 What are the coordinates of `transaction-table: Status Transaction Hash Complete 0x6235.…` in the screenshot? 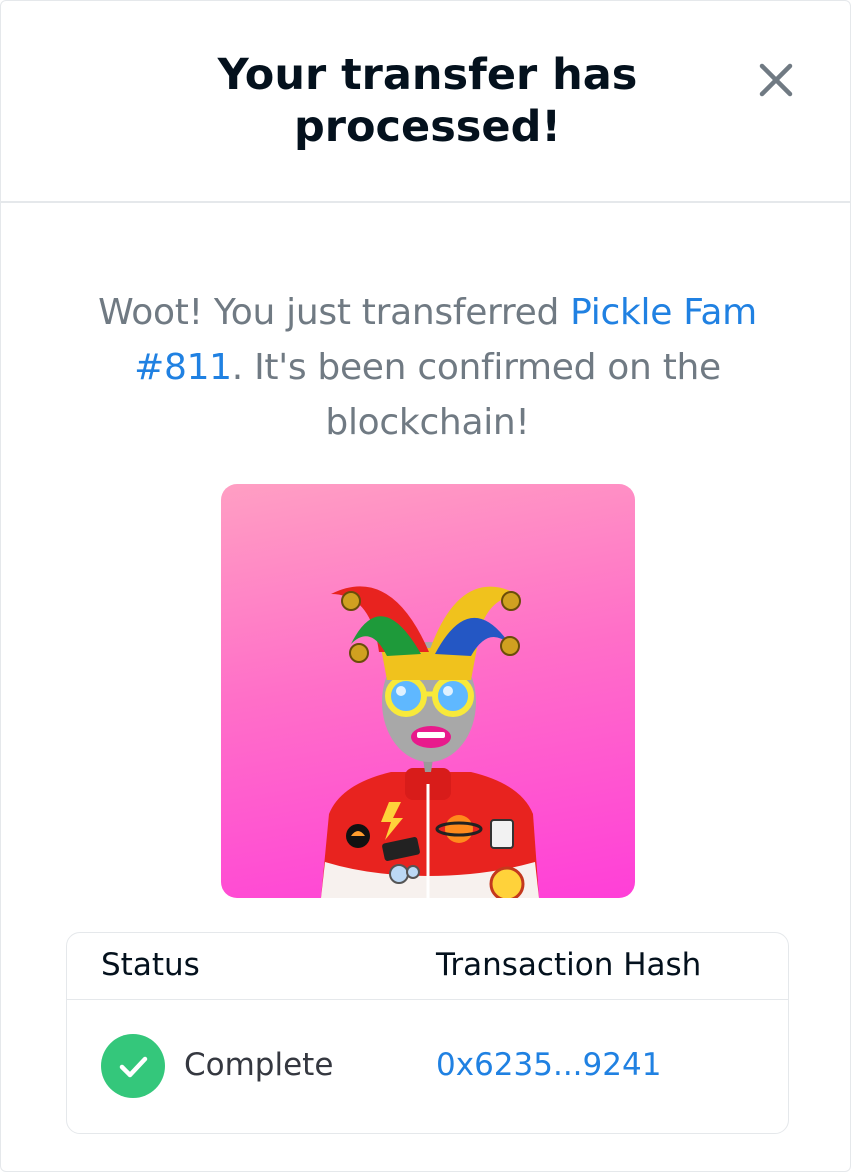 It's located at (427, 1033).